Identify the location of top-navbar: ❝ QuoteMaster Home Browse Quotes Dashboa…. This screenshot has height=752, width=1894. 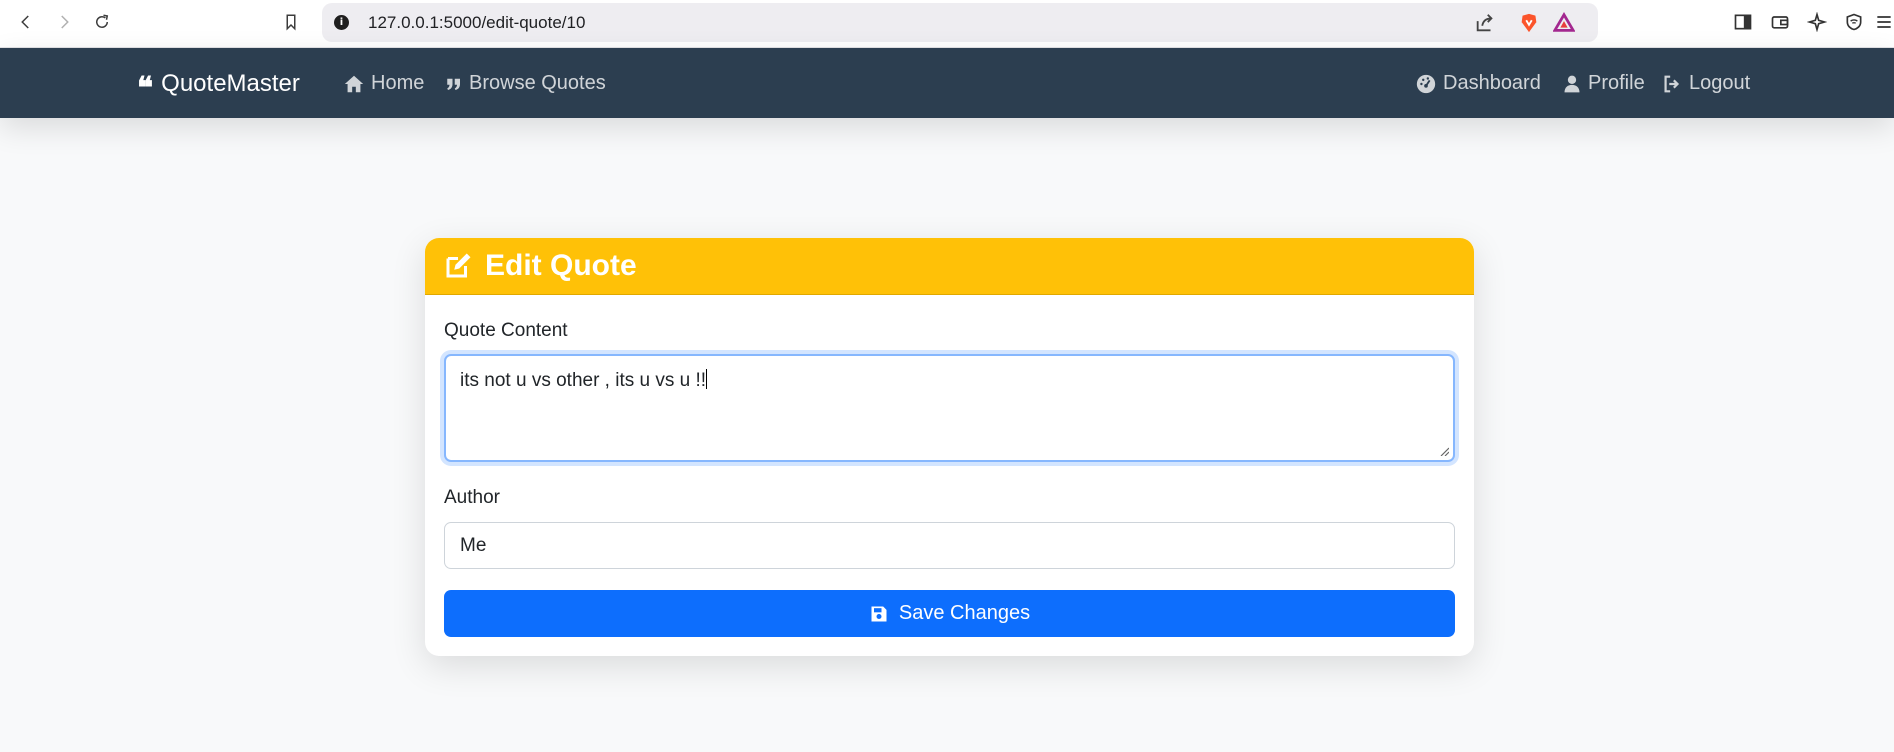
(947, 83).